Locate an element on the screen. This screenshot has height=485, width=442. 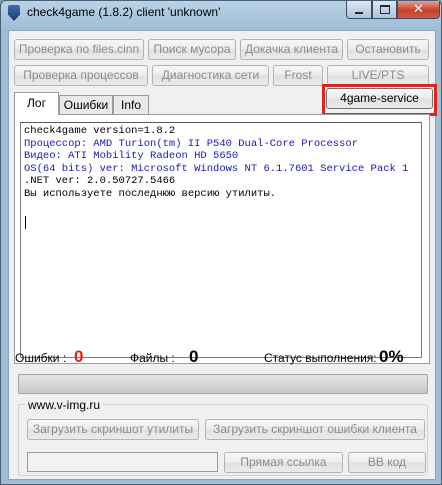
upload-error-screenshot-button: Загрузить скриншот ошибки клиента is located at coordinates (315, 429).